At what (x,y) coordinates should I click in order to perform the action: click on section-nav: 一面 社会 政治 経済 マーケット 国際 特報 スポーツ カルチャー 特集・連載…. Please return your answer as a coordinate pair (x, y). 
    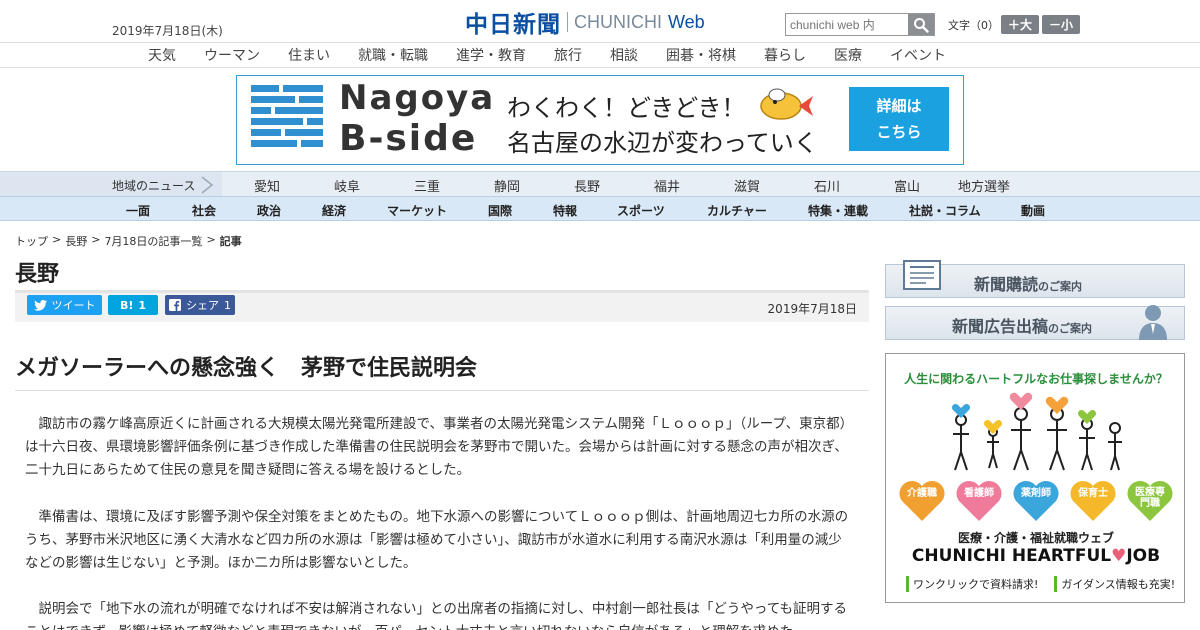
    Looking at the image, I should click on (600, 208).